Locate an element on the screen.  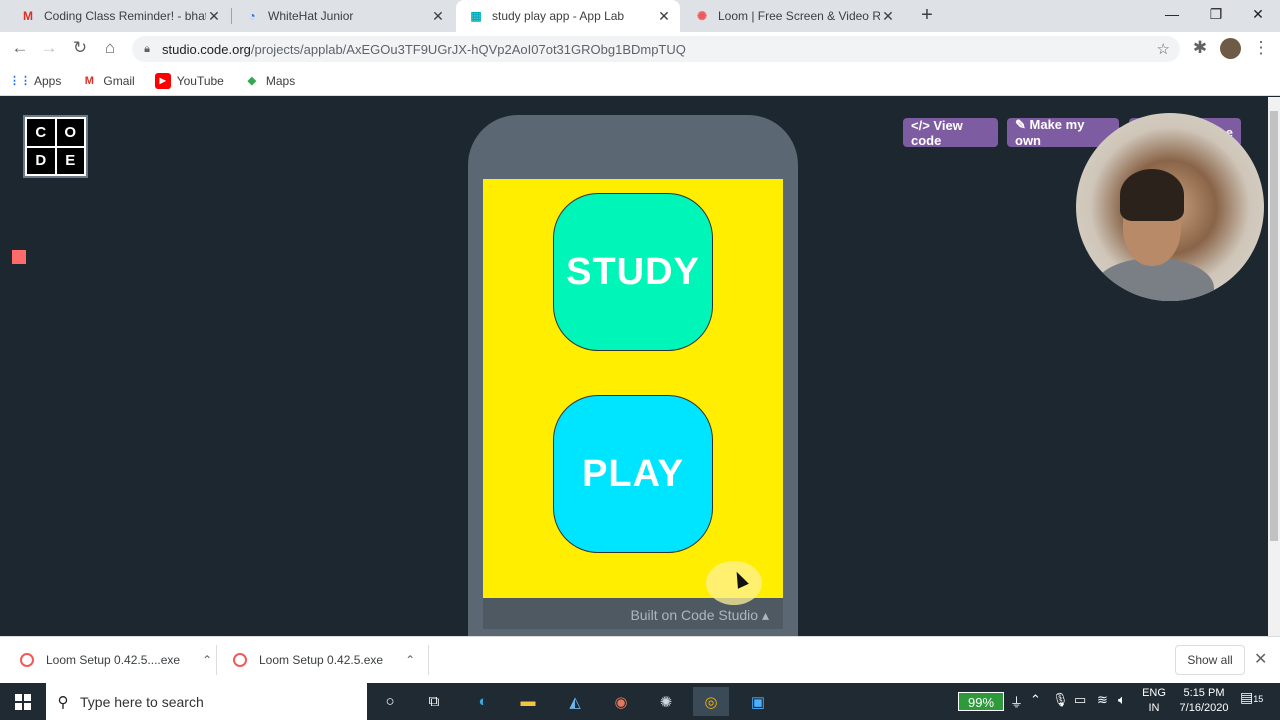
bookmark-youtube: ▶ YouTube is located at coordinates (189, 80).